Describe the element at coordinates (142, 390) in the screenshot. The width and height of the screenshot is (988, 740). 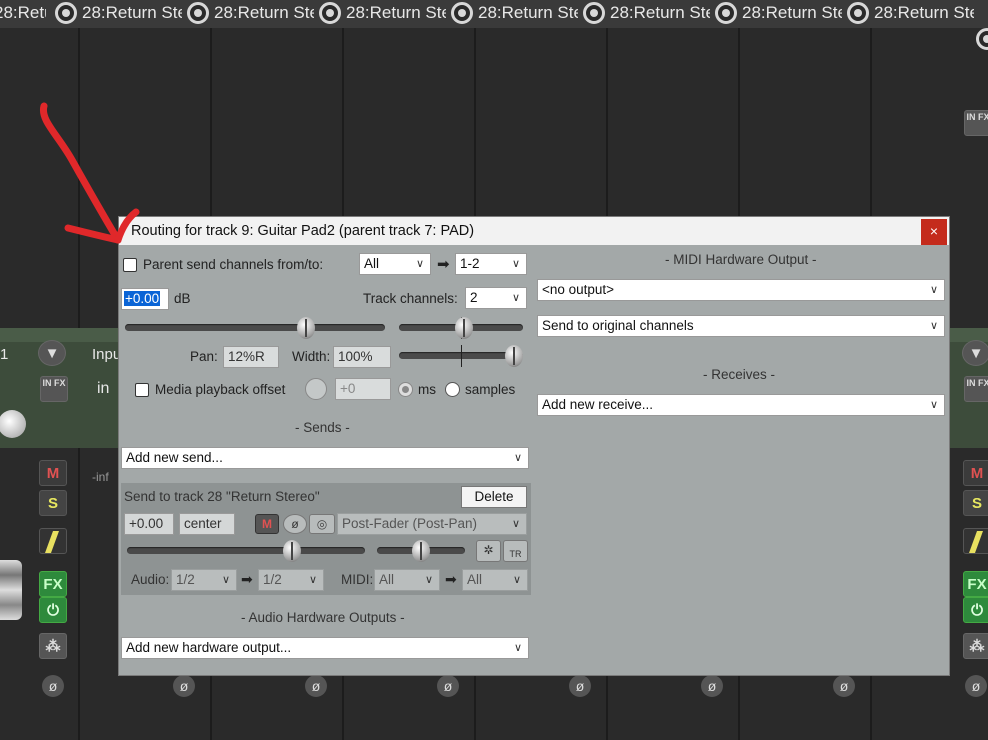
I see `media-offset-checkbox` at that location.